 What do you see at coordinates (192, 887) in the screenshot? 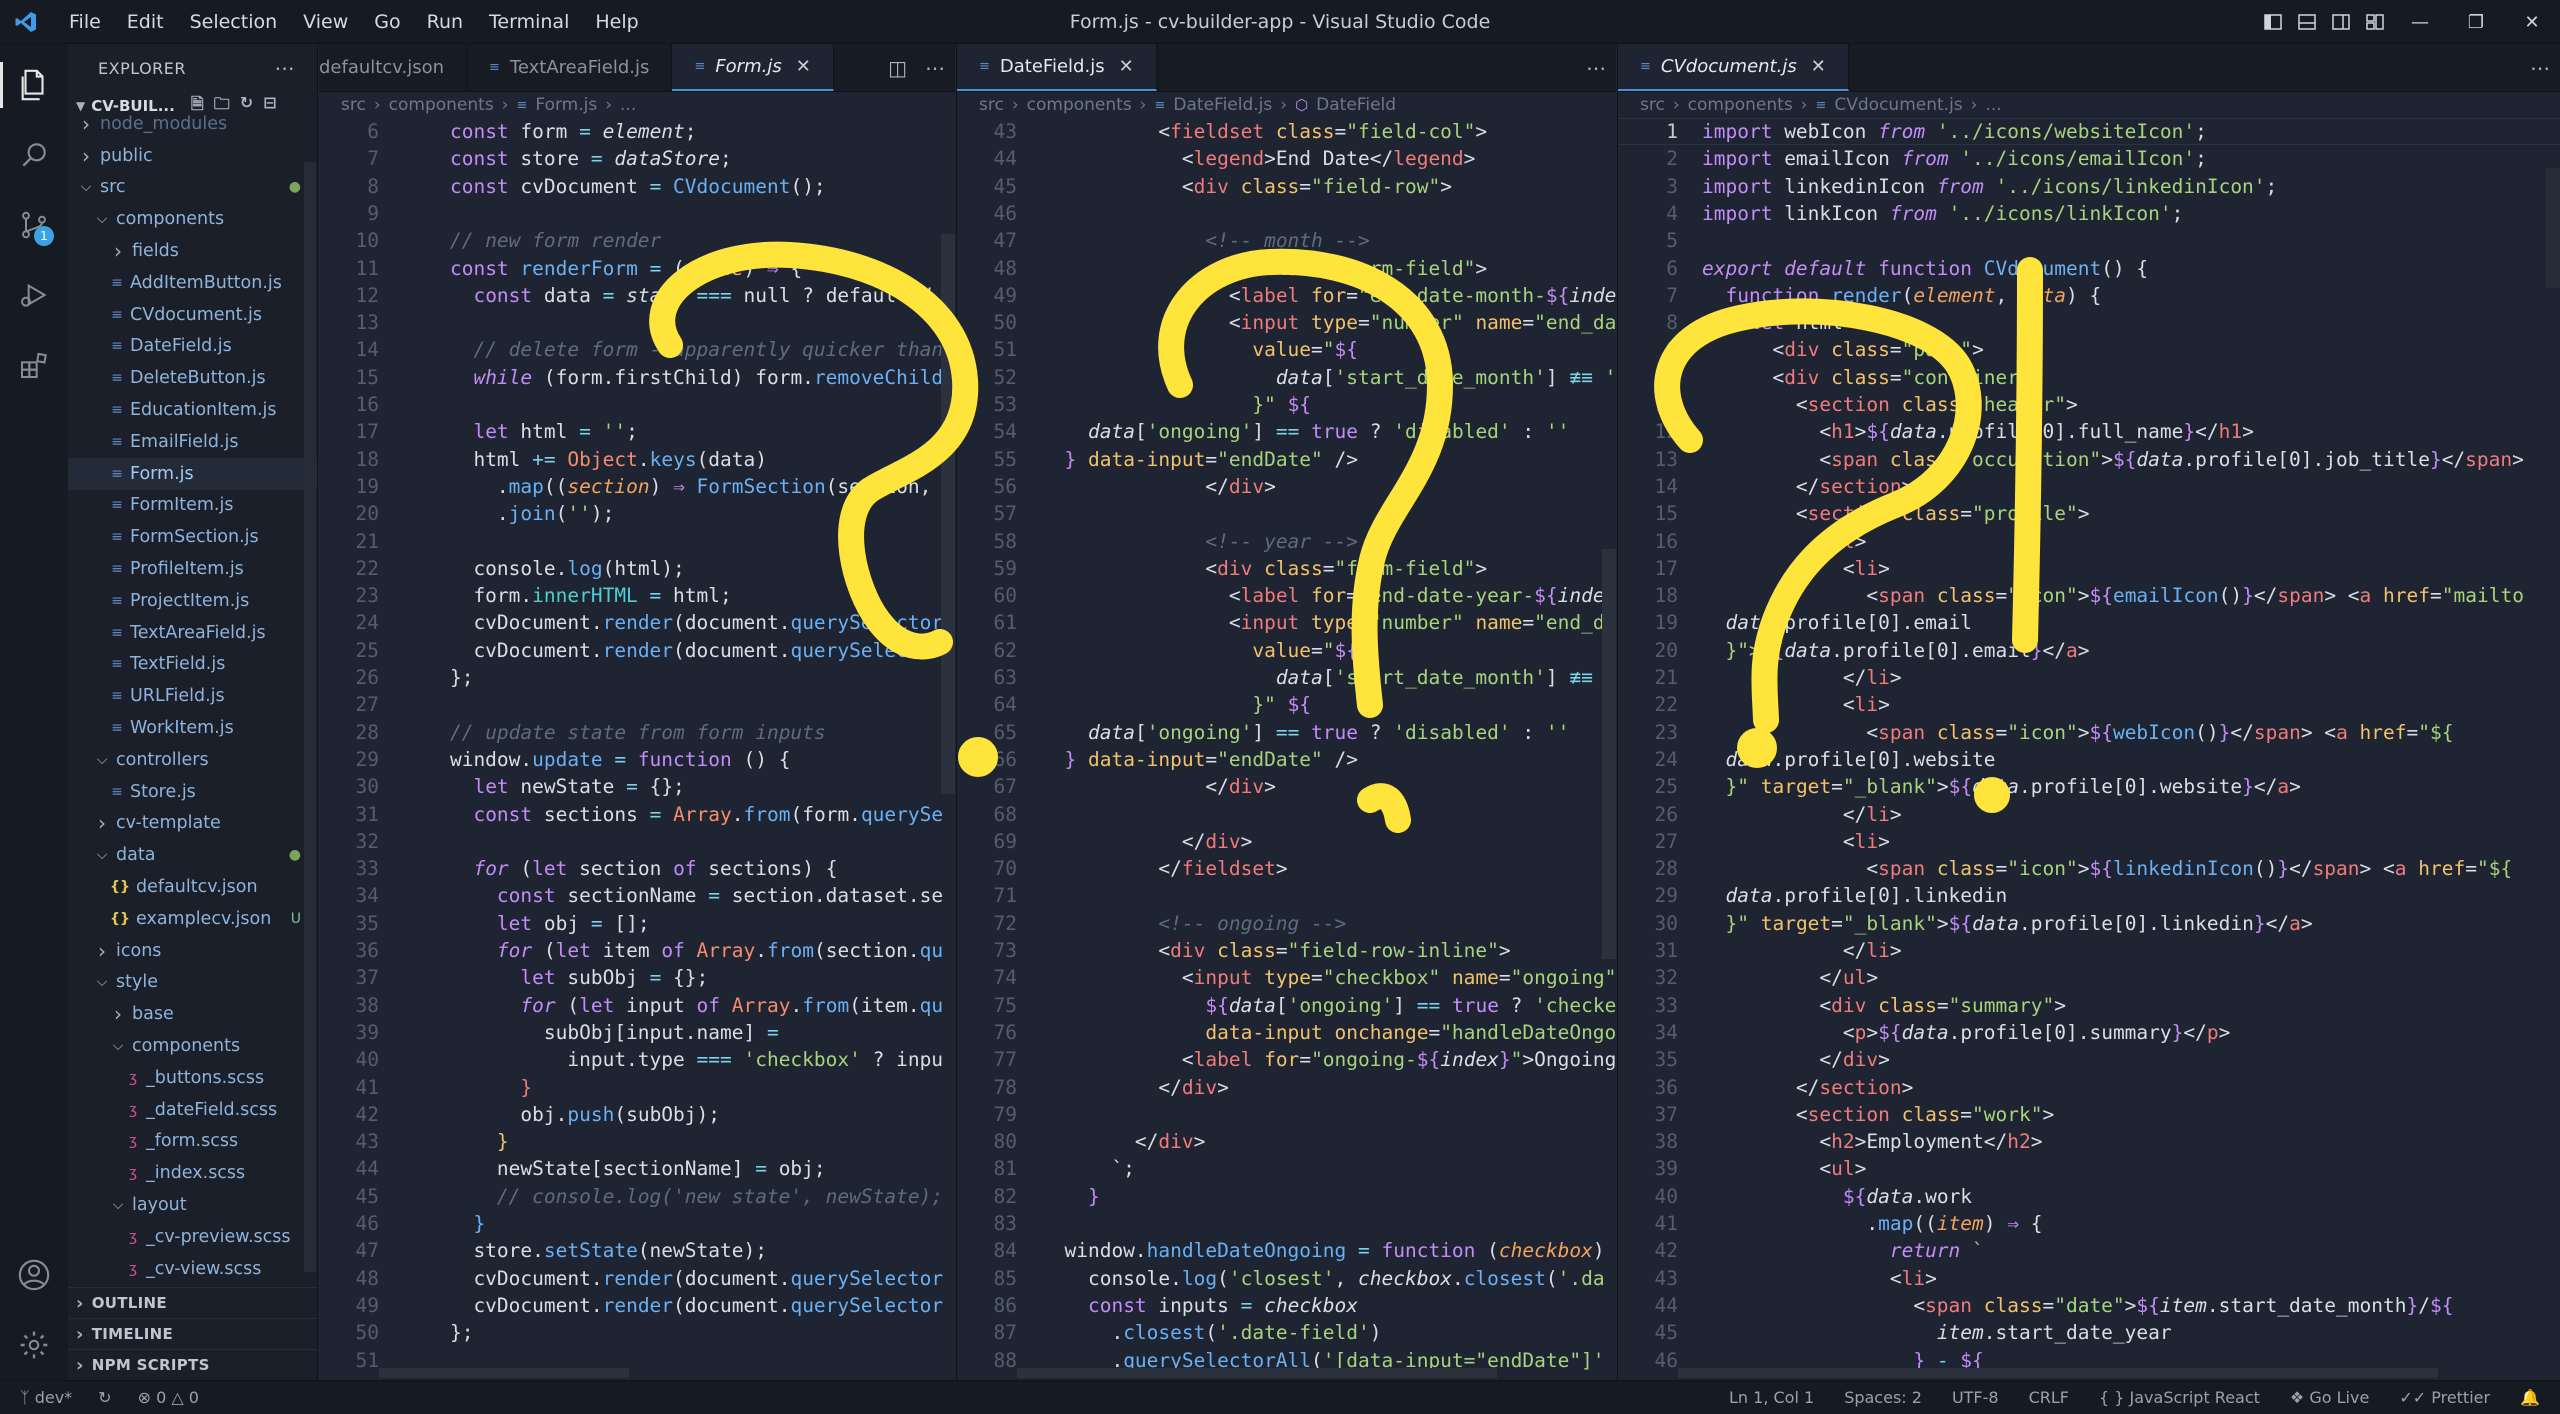
I see `tree-item: {} defaultcv.json` at bounding box center [192, 887].